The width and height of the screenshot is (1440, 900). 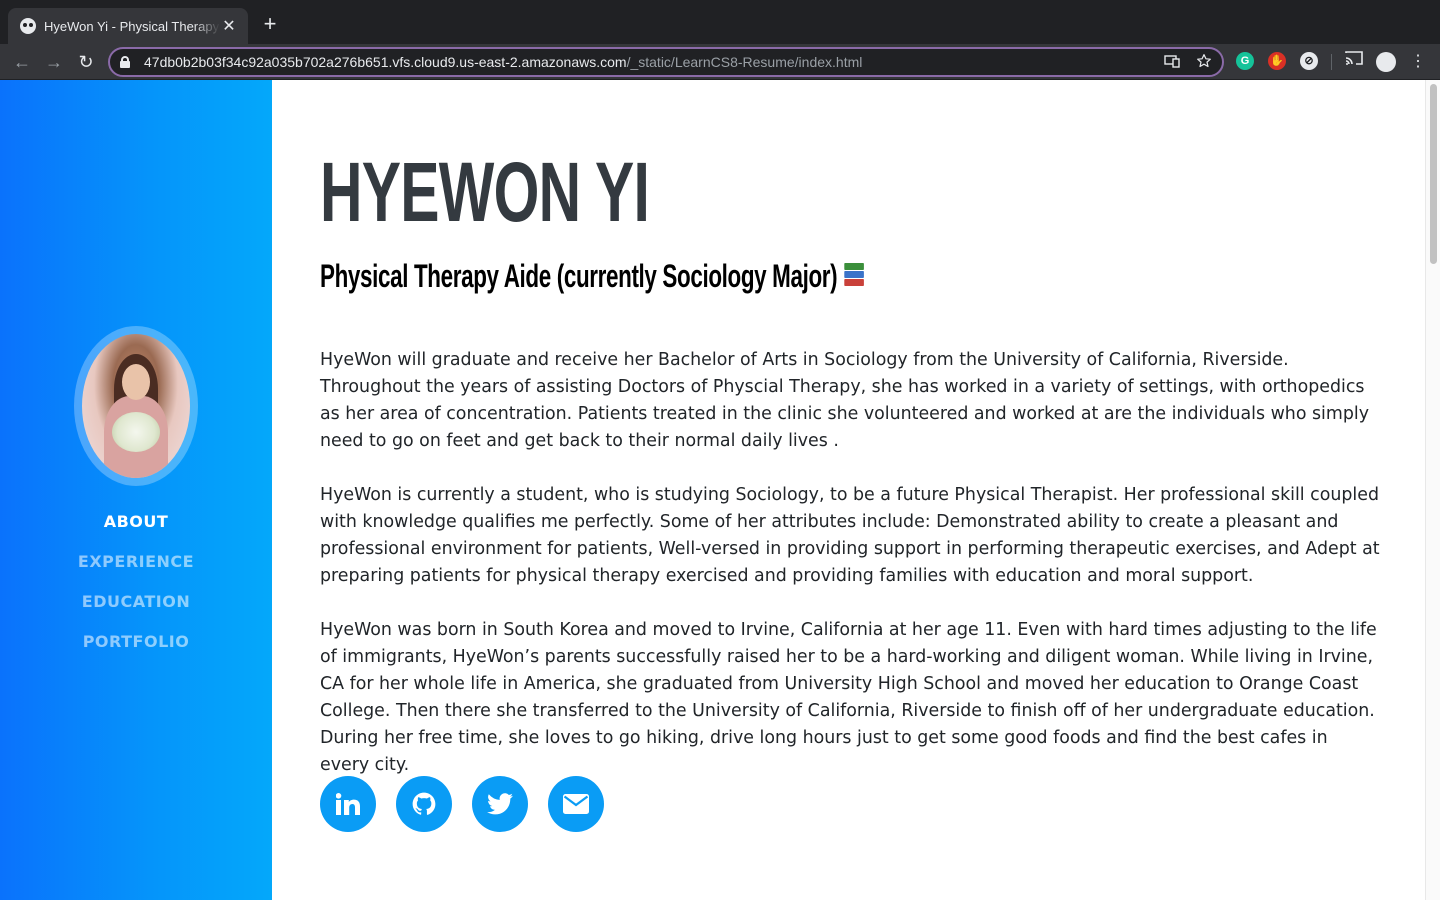 What do you see at coordinates (1277, 61) in the screenshot?
I see `adblock-extension-icon: ✋` at bounding box center [1277, 61].